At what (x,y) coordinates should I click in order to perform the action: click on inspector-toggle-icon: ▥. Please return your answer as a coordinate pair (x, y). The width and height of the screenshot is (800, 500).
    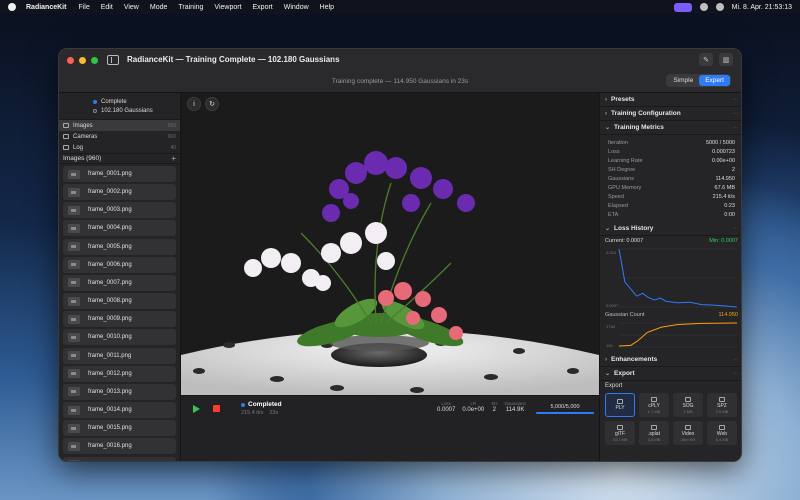
    Looking at the image, I should click on (726, 59).